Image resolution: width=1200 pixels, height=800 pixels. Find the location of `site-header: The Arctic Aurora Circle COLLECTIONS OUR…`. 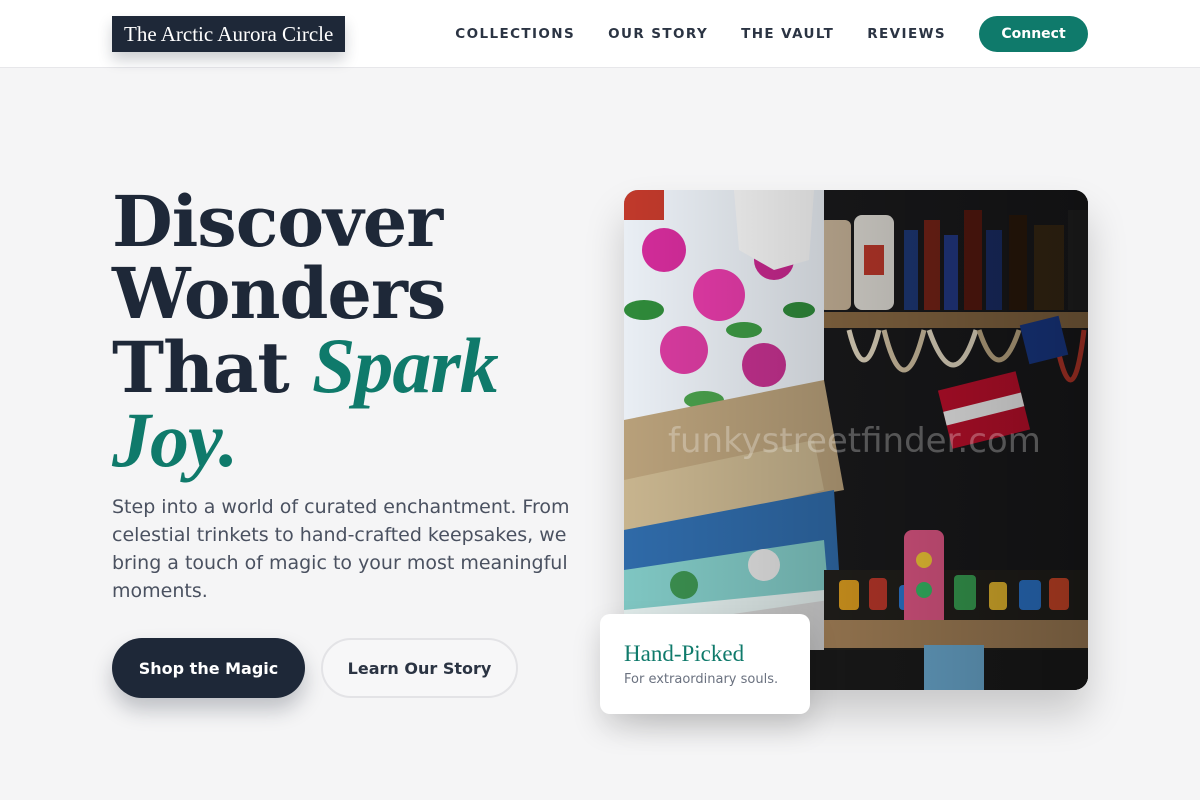

site-header: The Arctic Aurora Circle COLLECTIONS OUR… is located at coordinates (600, 34).